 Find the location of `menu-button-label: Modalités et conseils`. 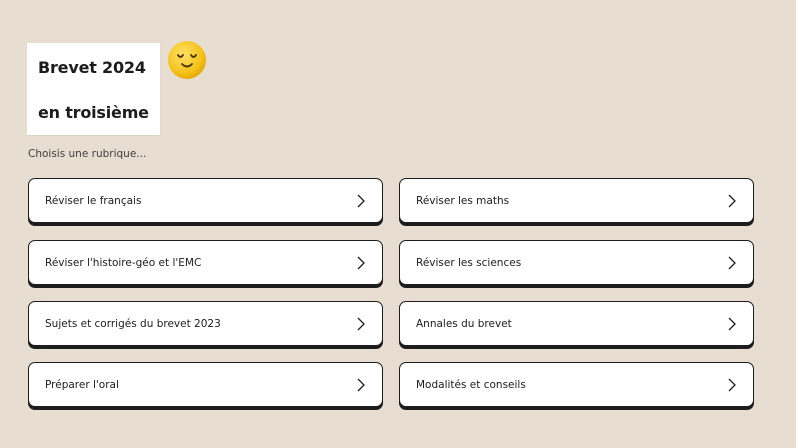

menu-button-label: Modalités et conseils is located at coordinates (471, 384).